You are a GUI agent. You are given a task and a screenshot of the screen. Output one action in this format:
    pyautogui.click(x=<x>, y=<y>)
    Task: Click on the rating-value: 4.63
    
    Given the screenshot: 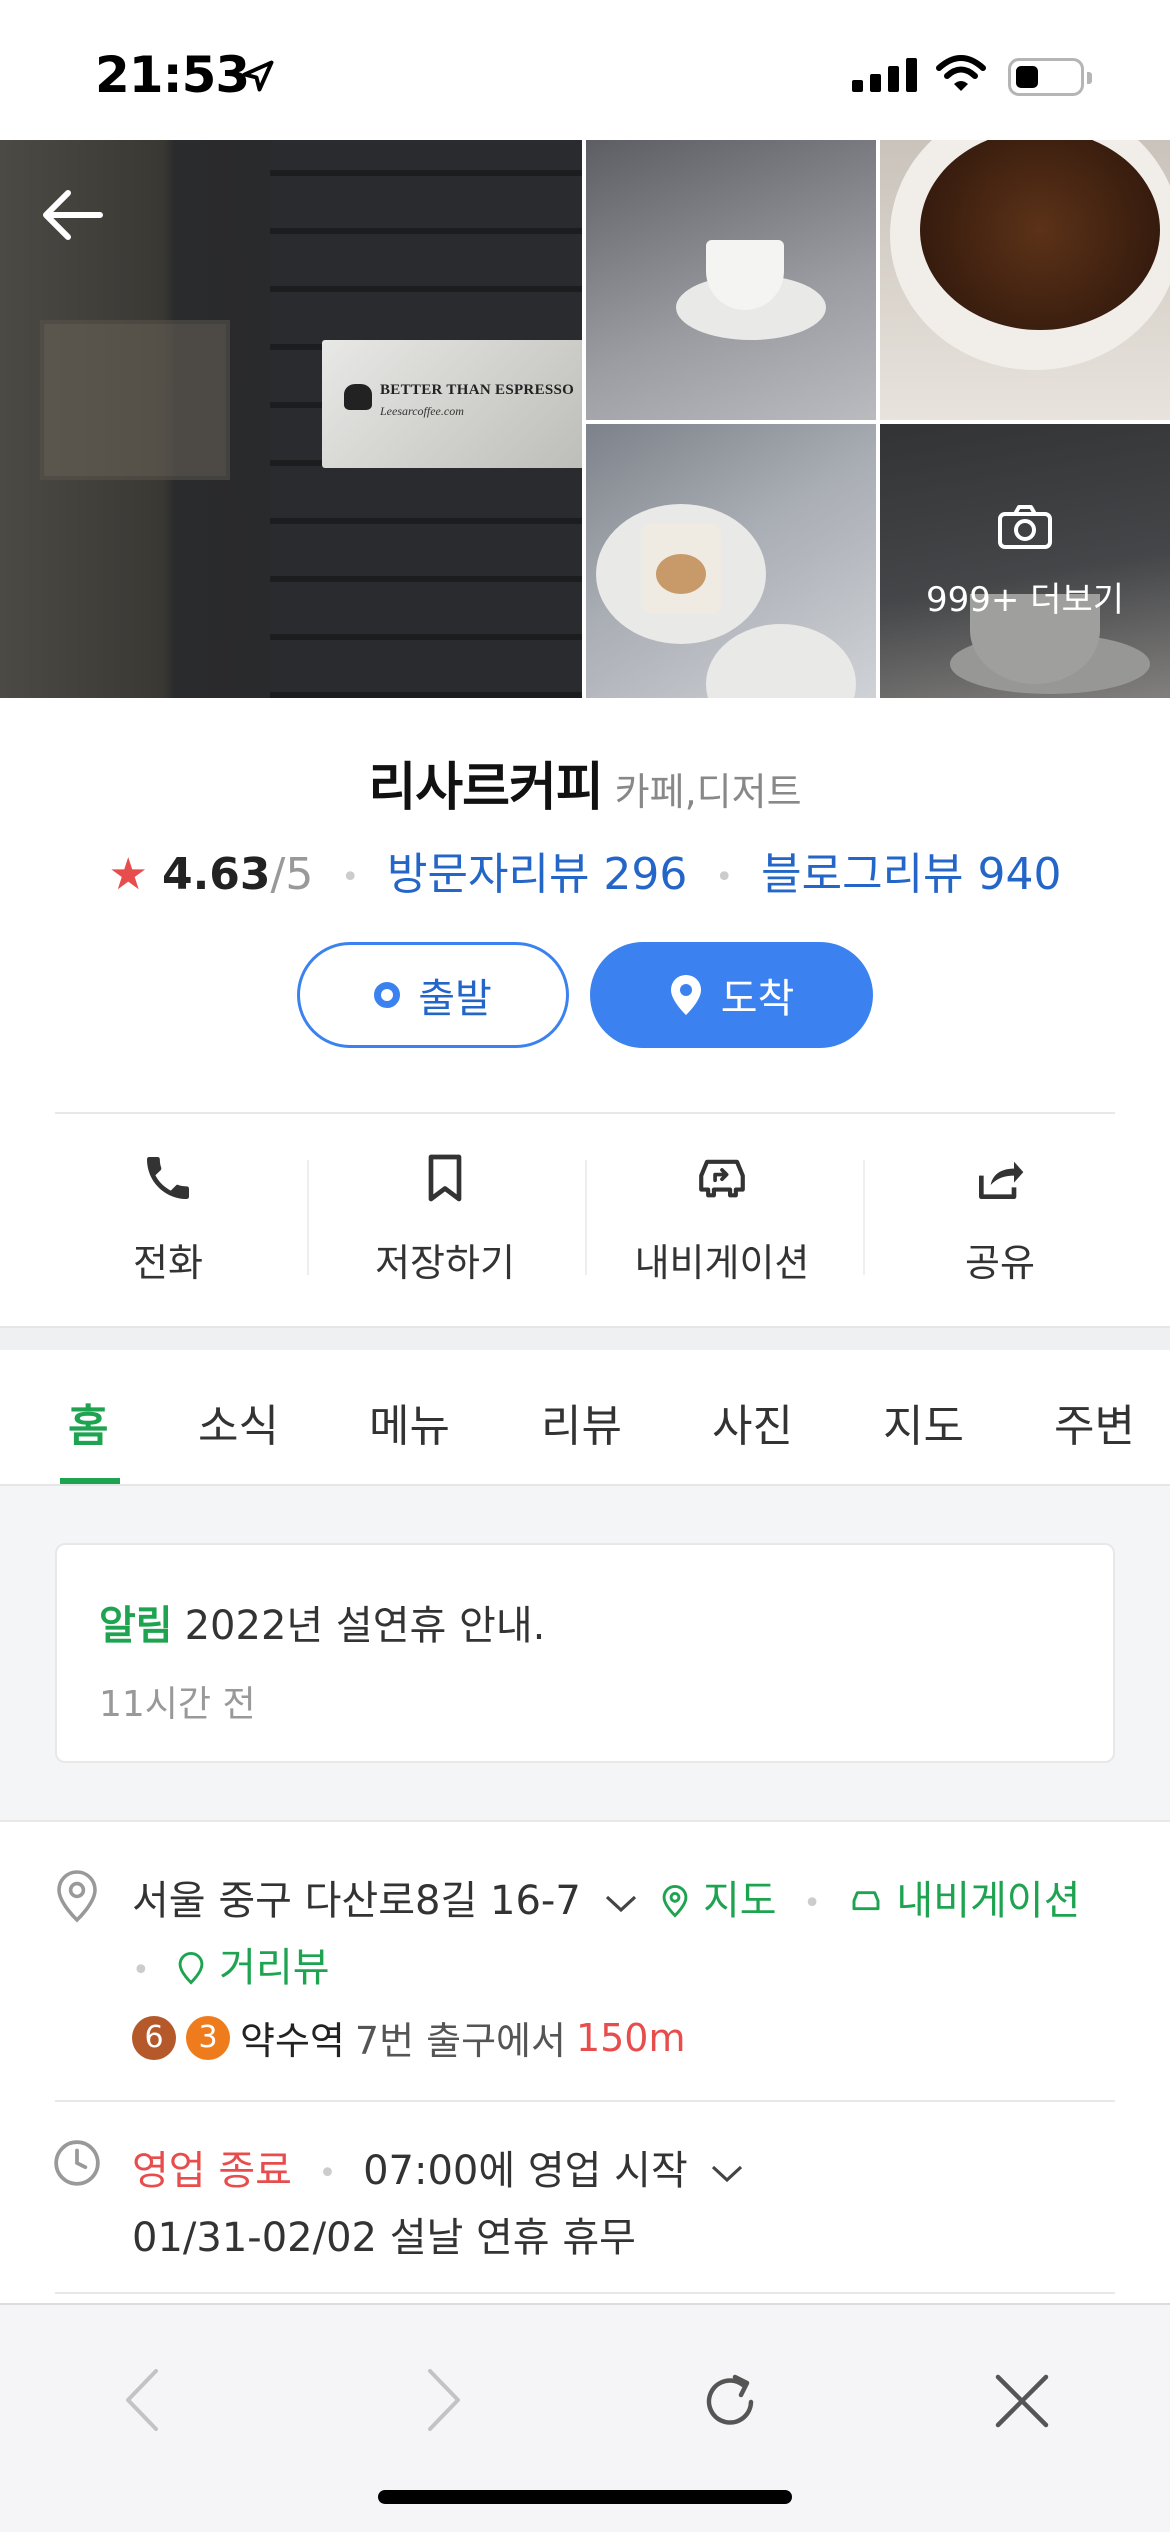 What is the action you would take?
    pyautogui.click(x=216, y=874)
    